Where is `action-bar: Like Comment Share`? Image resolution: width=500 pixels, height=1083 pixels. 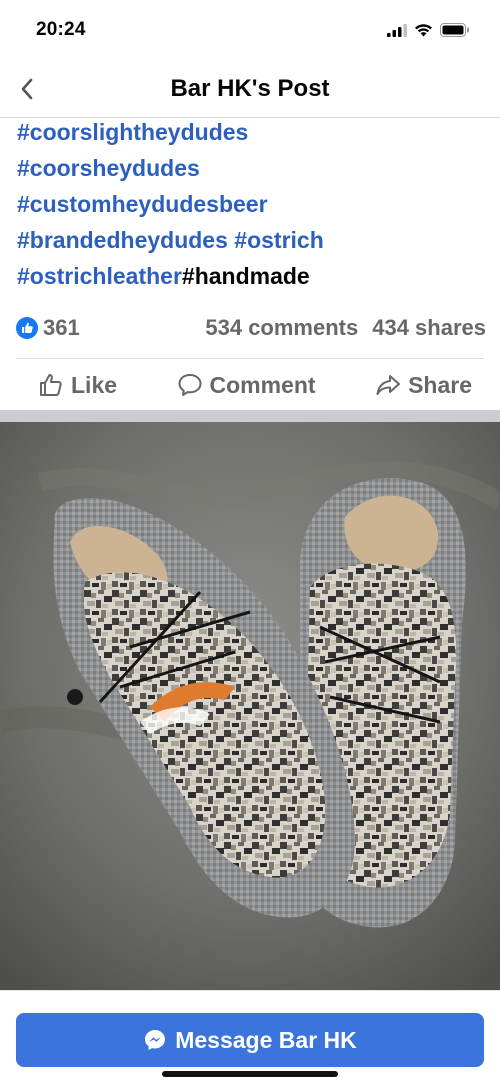 action-bar: Like Comment Share is located at coordinates (250, 385).